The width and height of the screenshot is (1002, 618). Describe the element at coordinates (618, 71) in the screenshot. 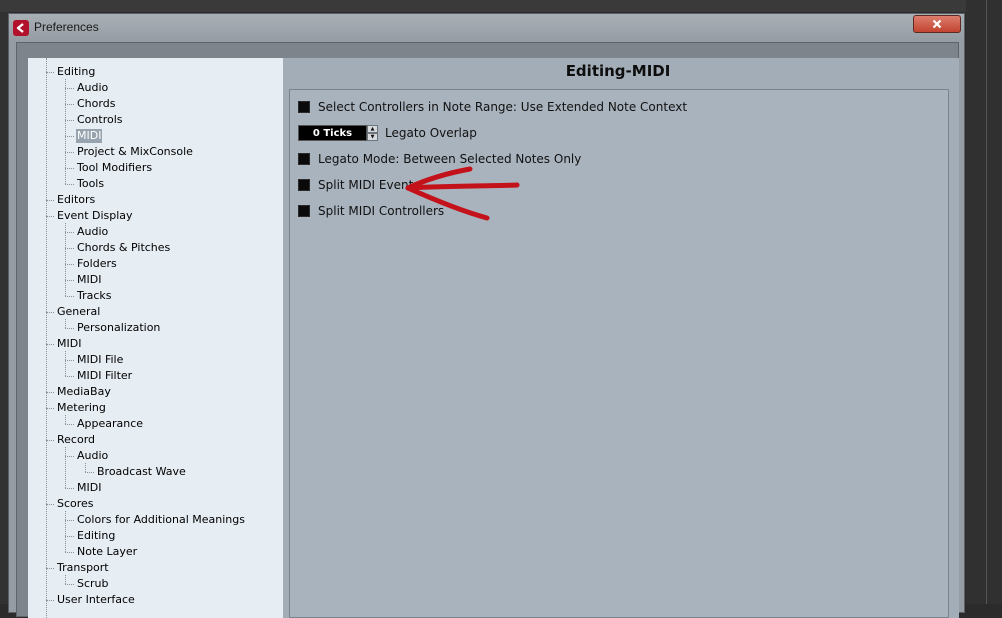

I see `panel-title: Editing-MIDI` at that location.